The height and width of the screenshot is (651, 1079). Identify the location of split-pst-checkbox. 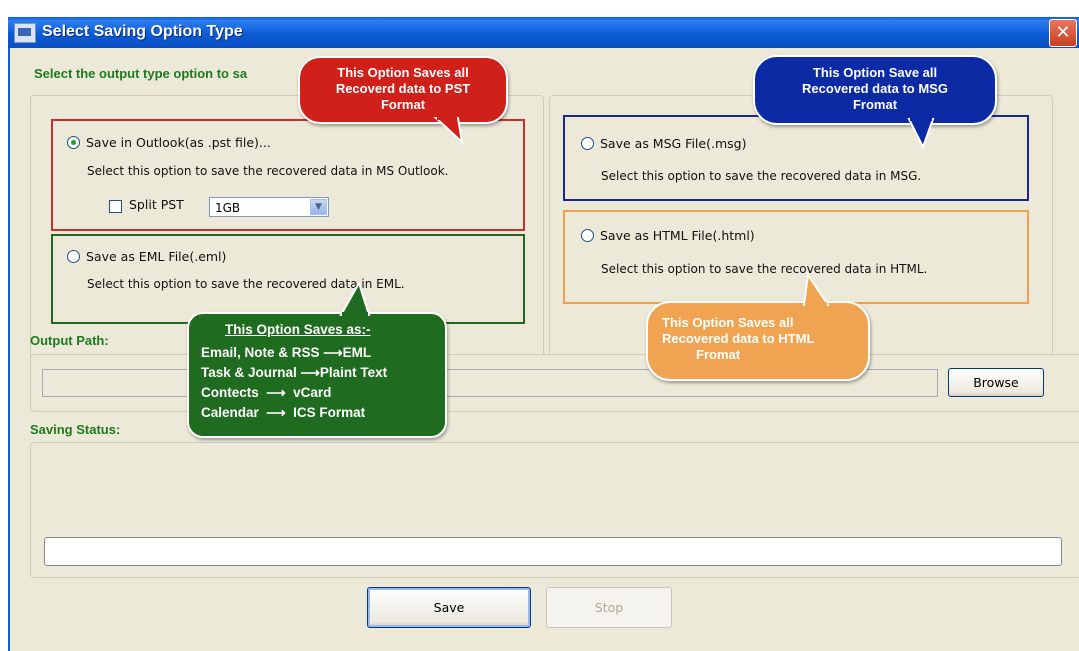
(115, 206).